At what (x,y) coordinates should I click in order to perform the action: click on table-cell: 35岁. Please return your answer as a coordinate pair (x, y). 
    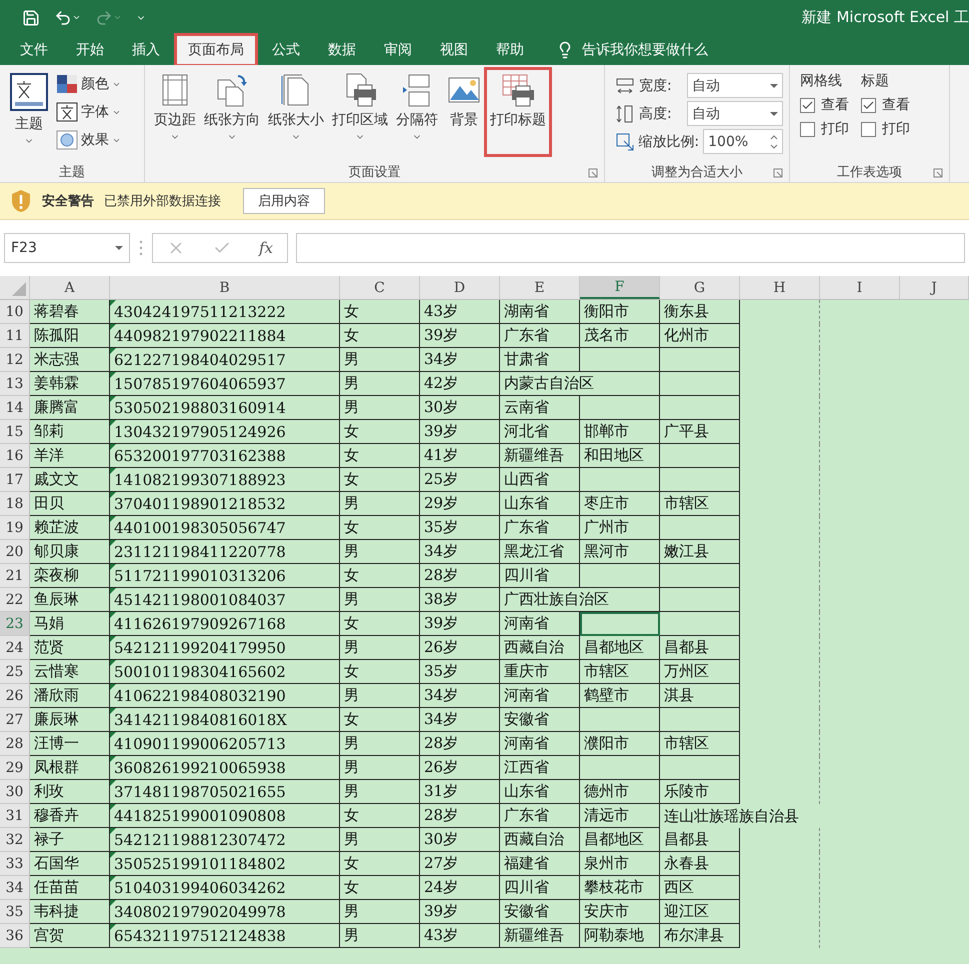
    Looking at the image, I should click on (460, 528).